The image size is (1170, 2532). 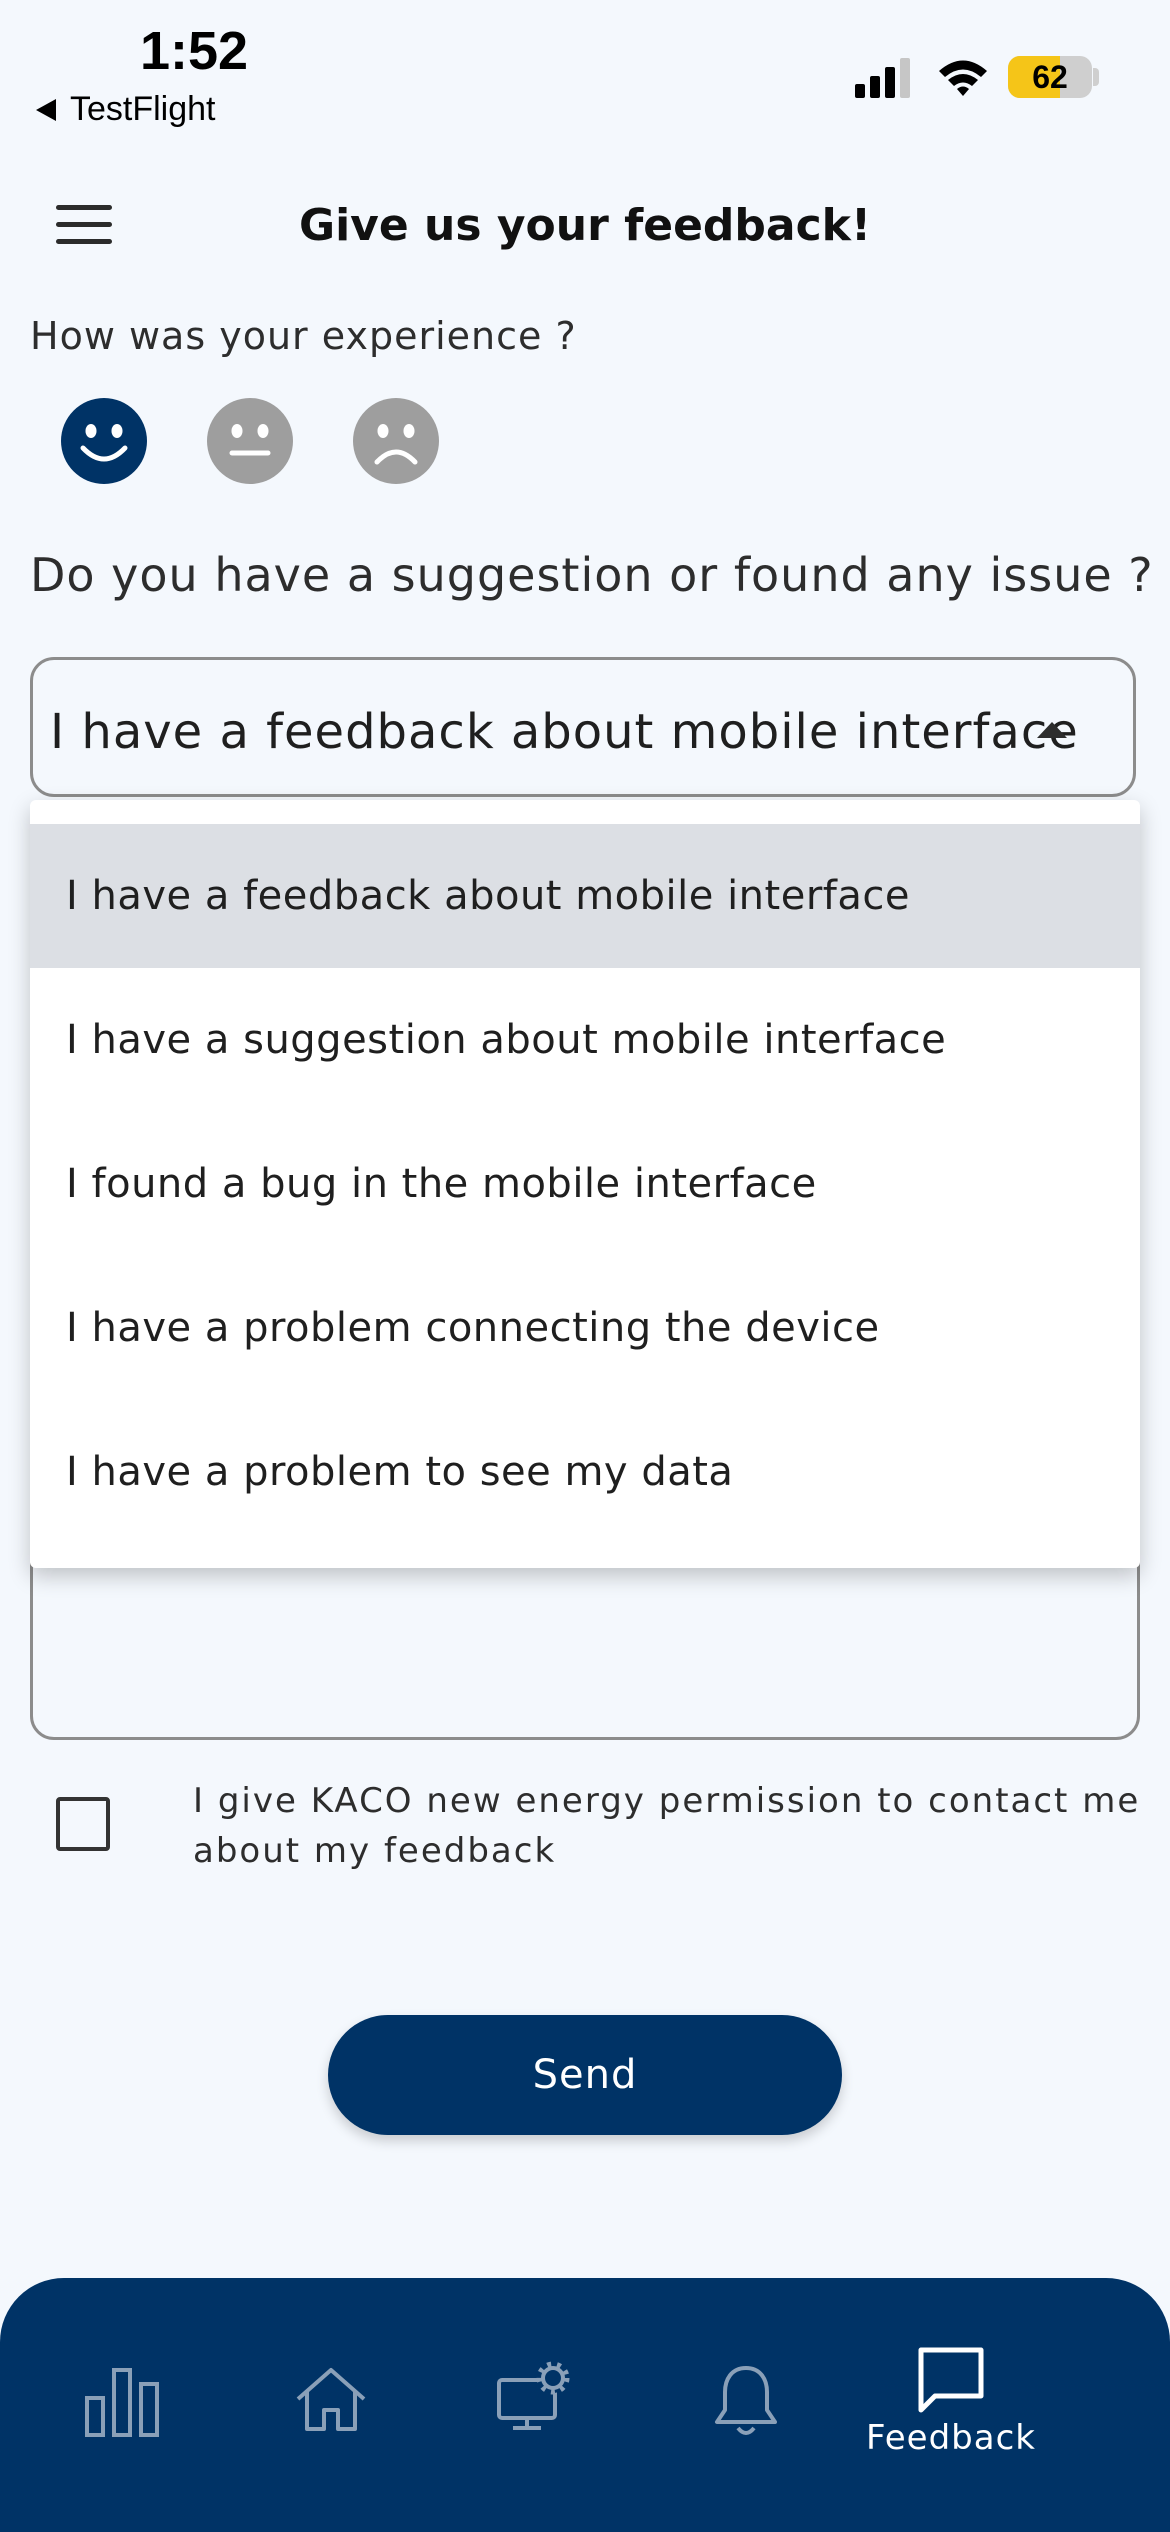 I want to click on back-to-app-link: TestFlight, so click(x=126, y=109).